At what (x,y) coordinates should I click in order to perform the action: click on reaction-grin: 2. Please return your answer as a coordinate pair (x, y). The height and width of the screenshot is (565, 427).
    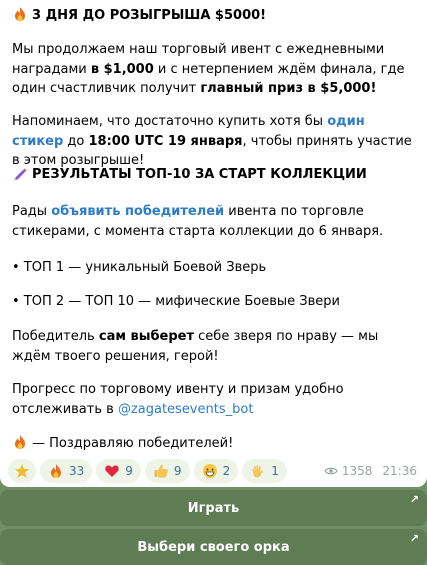
    Looking at the image, I should click on (216, 471).